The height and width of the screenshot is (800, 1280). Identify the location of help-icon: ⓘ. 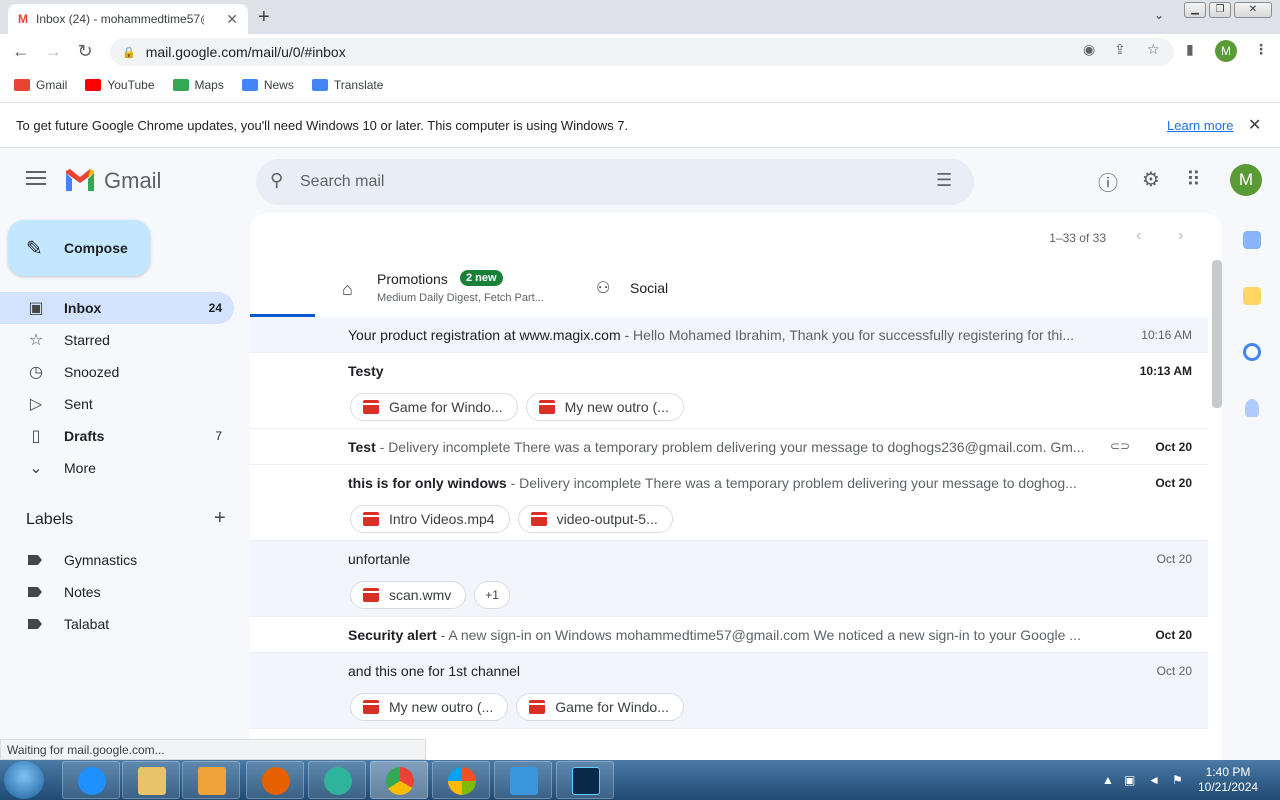
(1108, 181).